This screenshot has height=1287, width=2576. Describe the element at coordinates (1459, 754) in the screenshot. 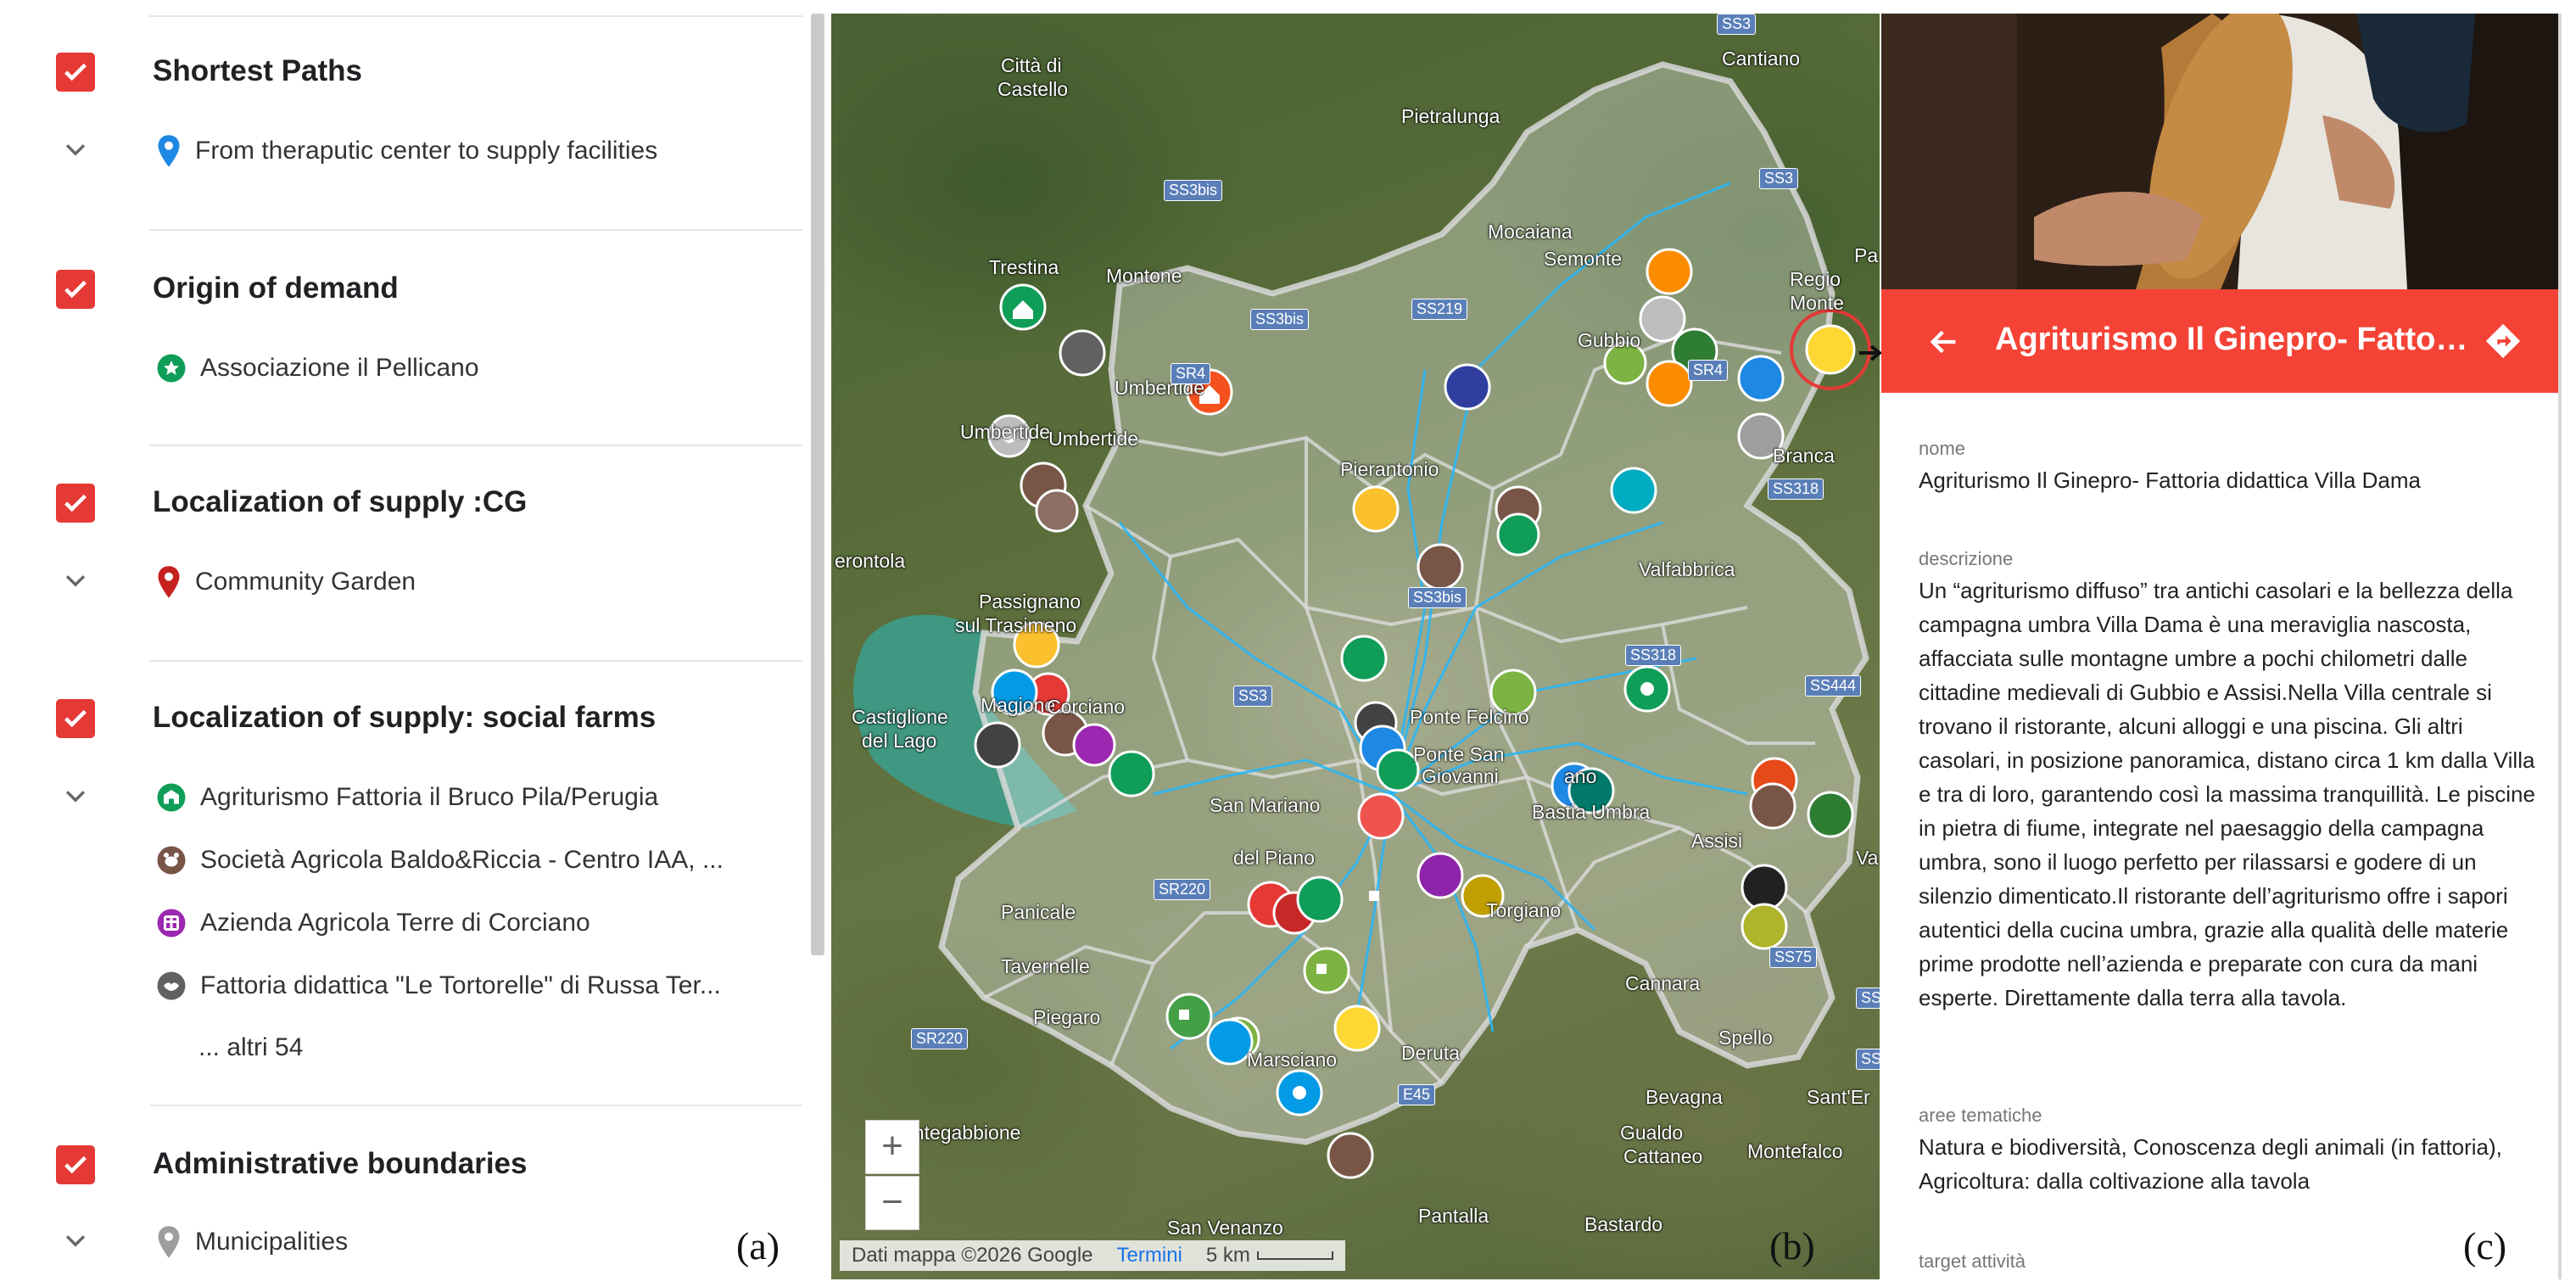

I see `place-label: Ponte San` at that location.